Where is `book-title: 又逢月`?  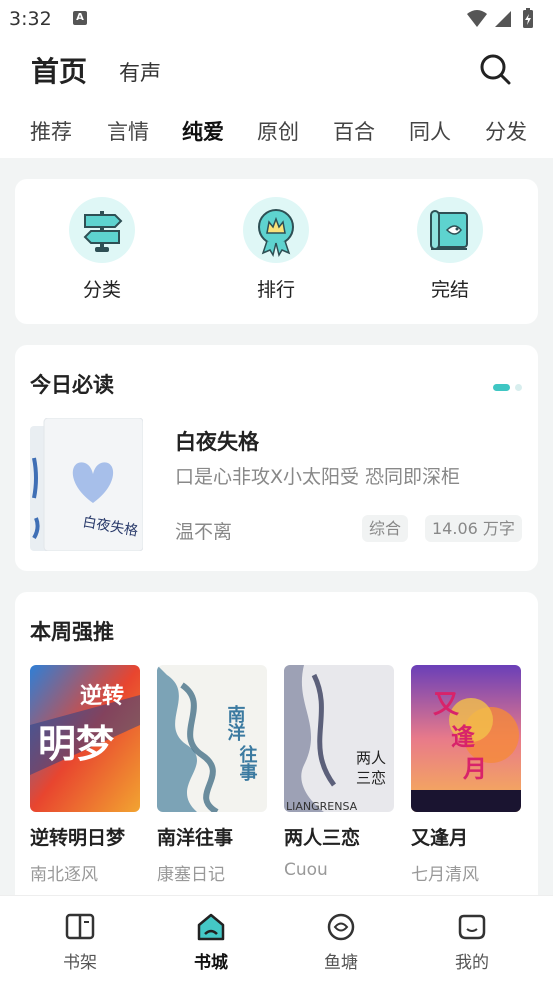
book-title: 又逢月 is located at coordinates (466, 836).